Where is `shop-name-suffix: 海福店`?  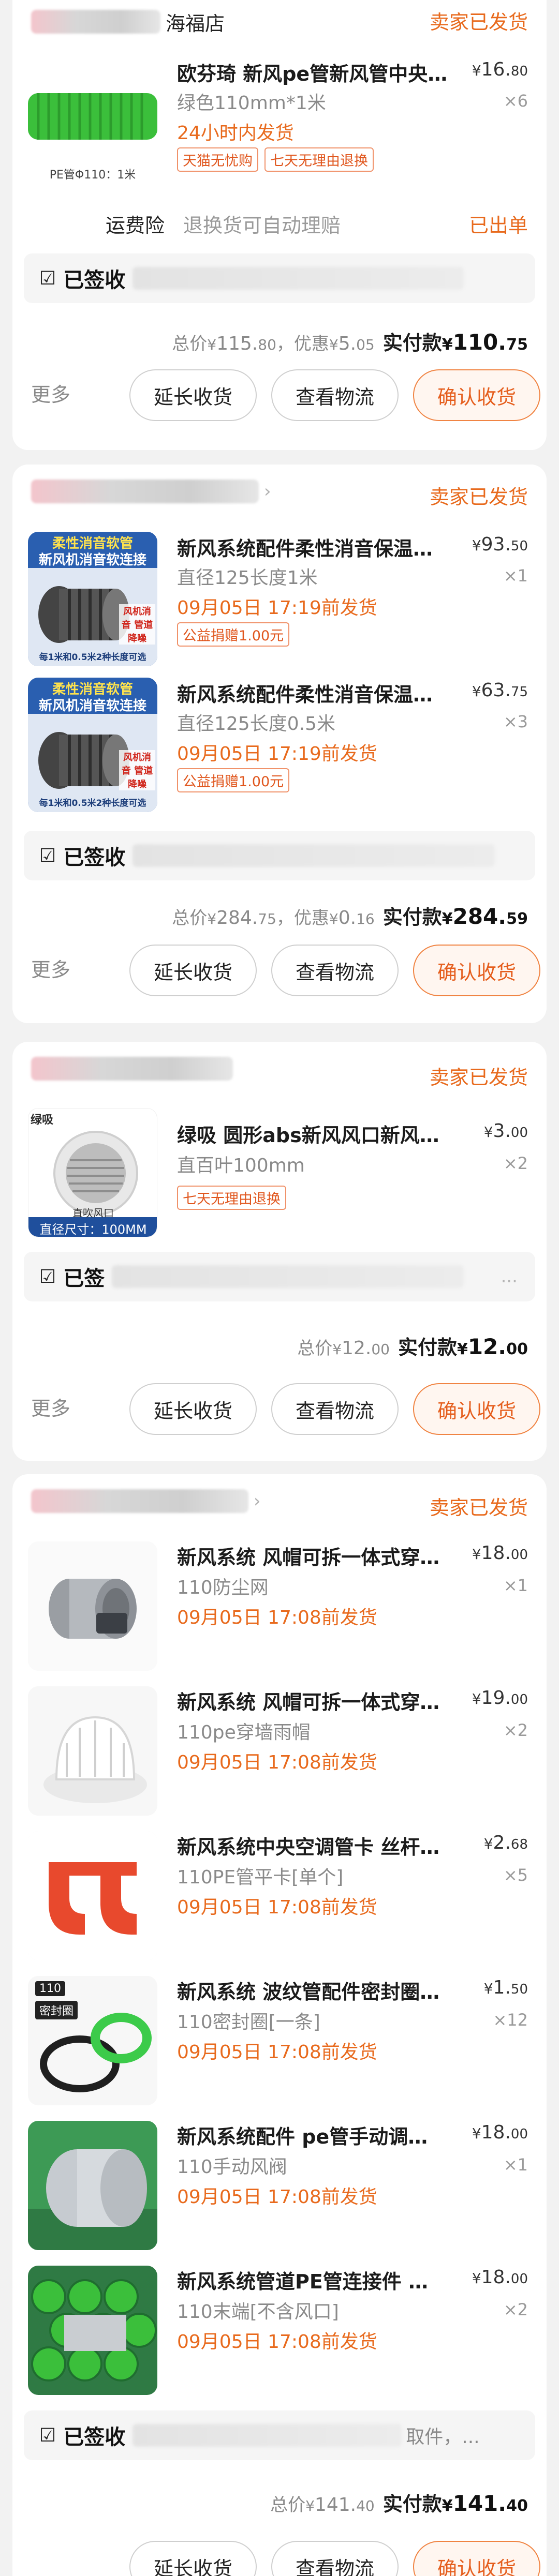 shop-name-suffix: 海福店 is located at coordinates (195, 23).